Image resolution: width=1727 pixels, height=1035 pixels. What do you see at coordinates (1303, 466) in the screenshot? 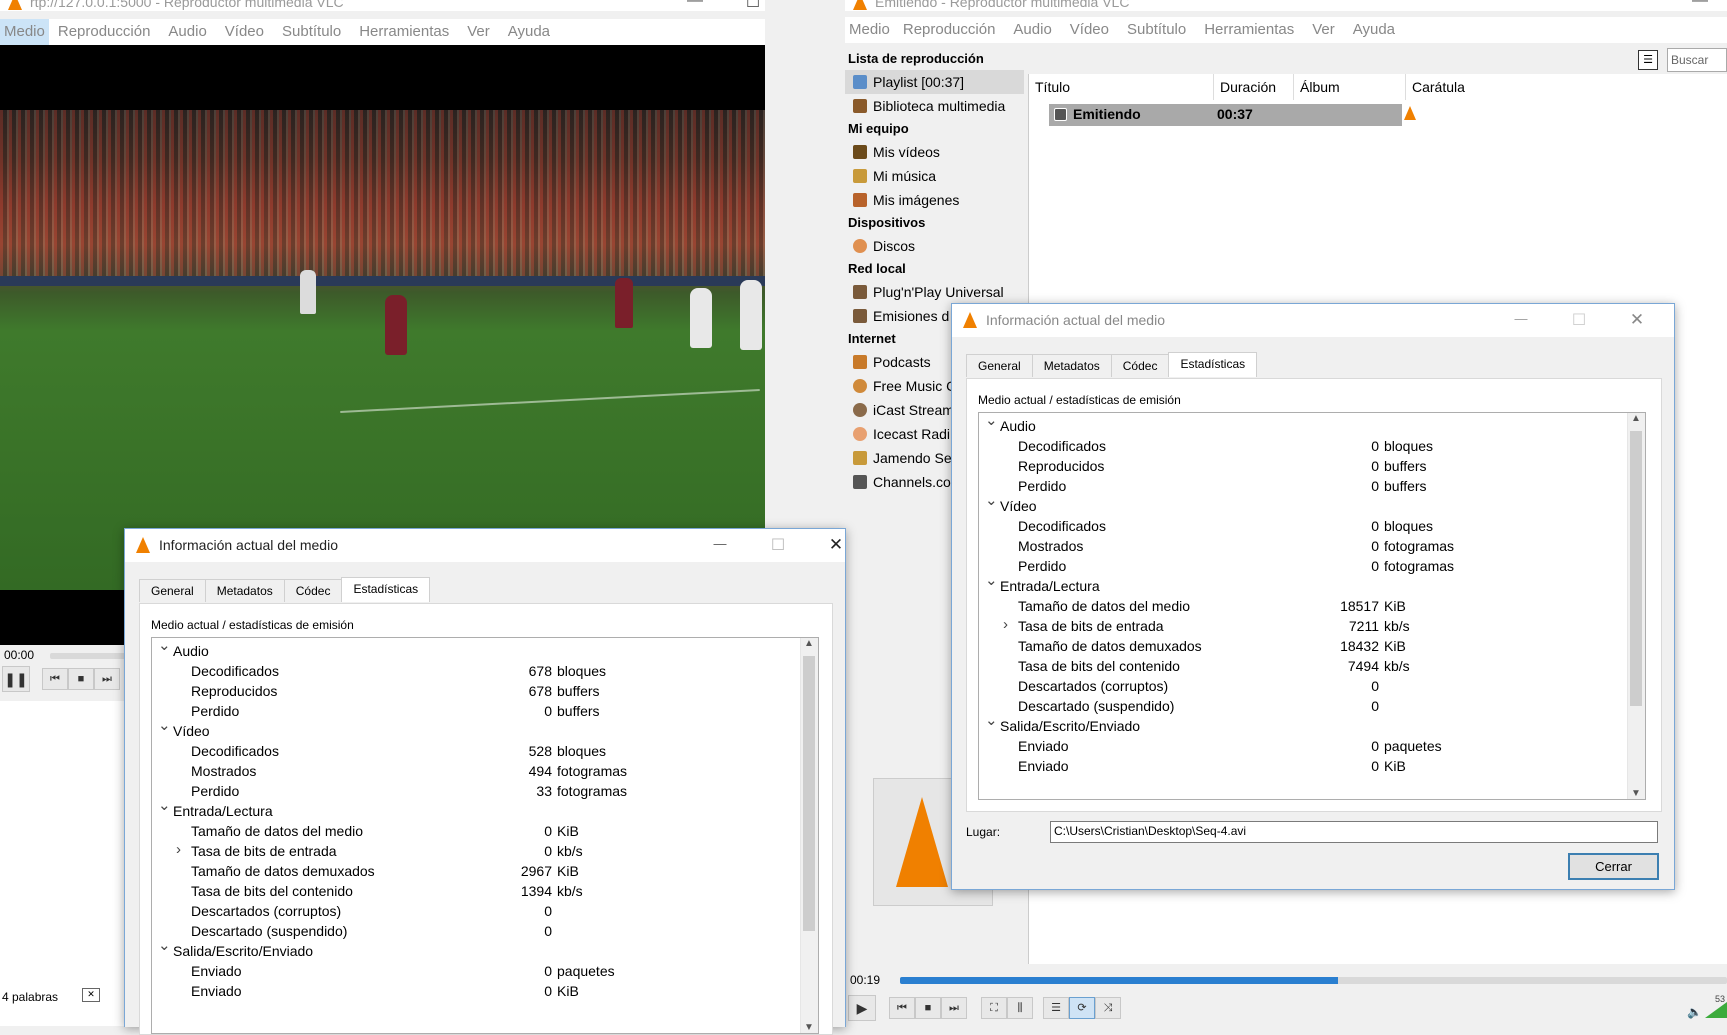
I see `stats-row: Reproducidos 0 buffers` at bounding box center [1303, 466].